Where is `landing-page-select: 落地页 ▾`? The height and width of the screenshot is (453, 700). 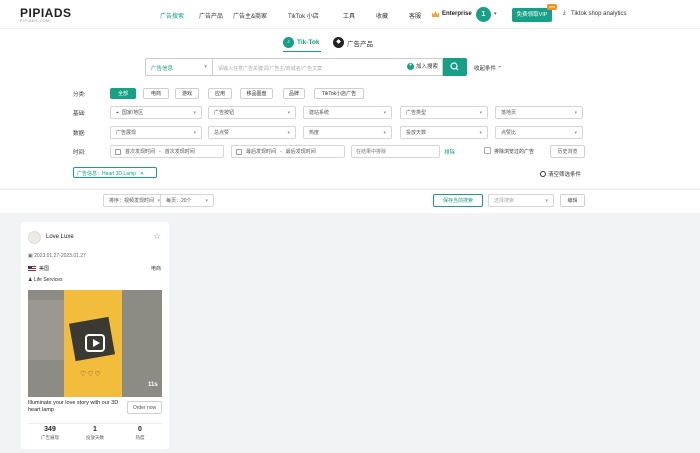 landing-page-select: 落地页 ▾ is located at coordinates (539, 112).